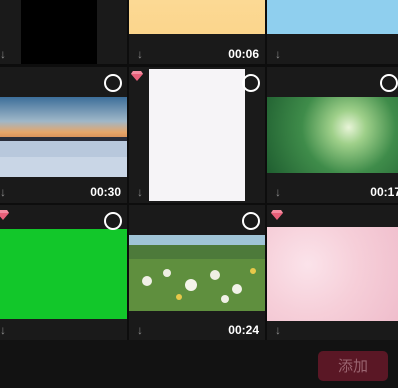 Image resolution: width=398 pixels, height=388 pixels. What do you see at coordinates (197, 32) in the screenshot?
I see `media-item: ↓ 00:06` at bounding box center [197, 32].